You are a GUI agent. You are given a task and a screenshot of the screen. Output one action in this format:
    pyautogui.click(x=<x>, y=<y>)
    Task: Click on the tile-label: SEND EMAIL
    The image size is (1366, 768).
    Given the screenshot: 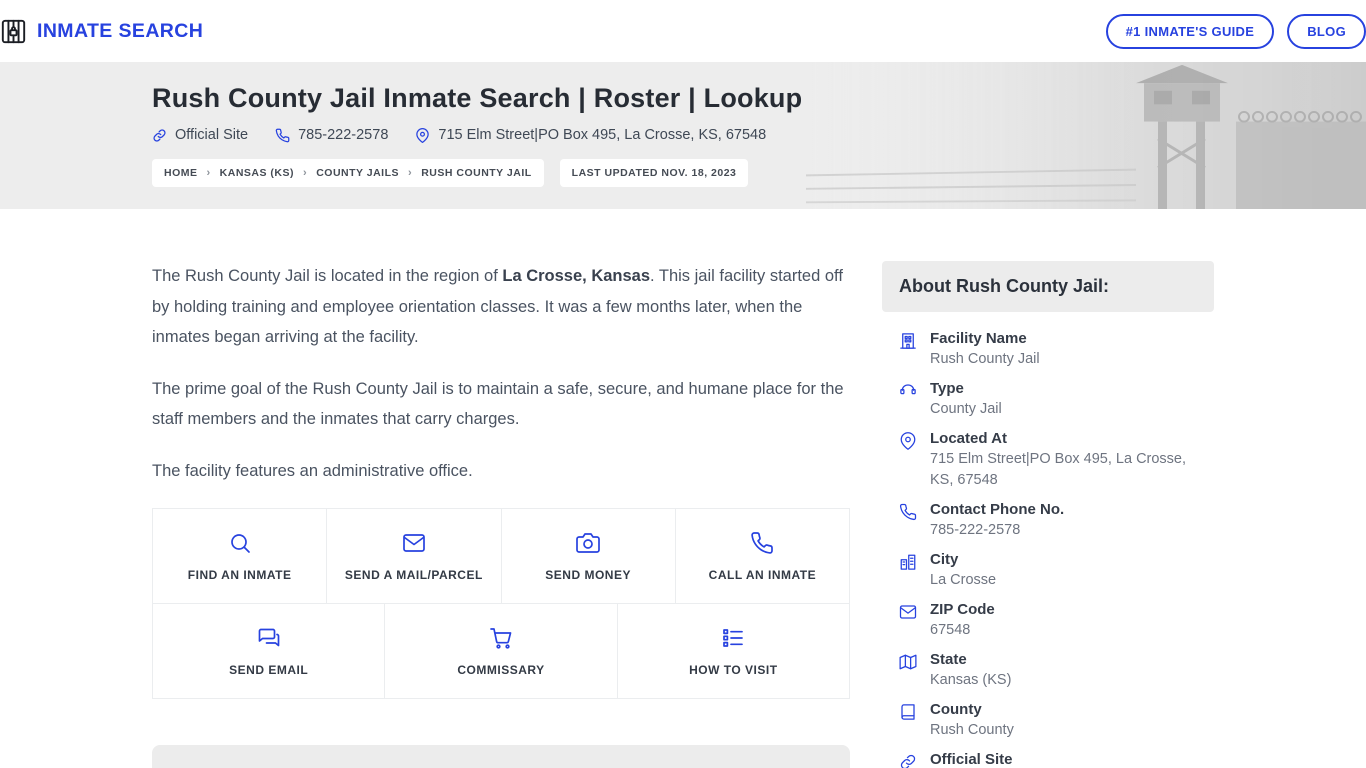 What is the action you would take?
    pyautogui.click(x=269, y=669)
    